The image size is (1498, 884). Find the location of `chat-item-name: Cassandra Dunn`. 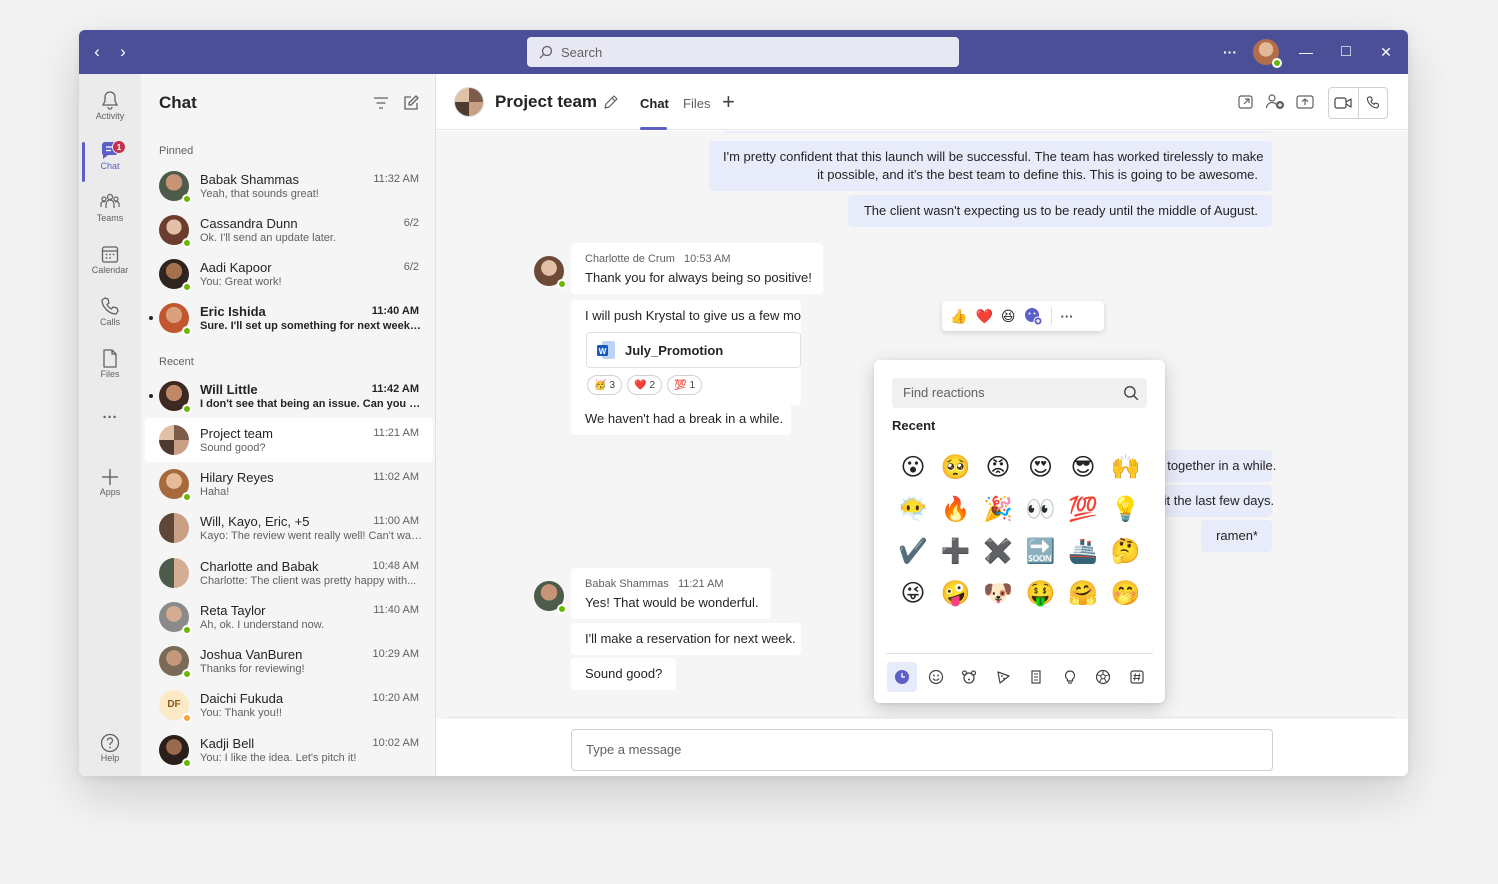

chat-item-name: Cassandra Dunn is located at coordinates (249, 223).